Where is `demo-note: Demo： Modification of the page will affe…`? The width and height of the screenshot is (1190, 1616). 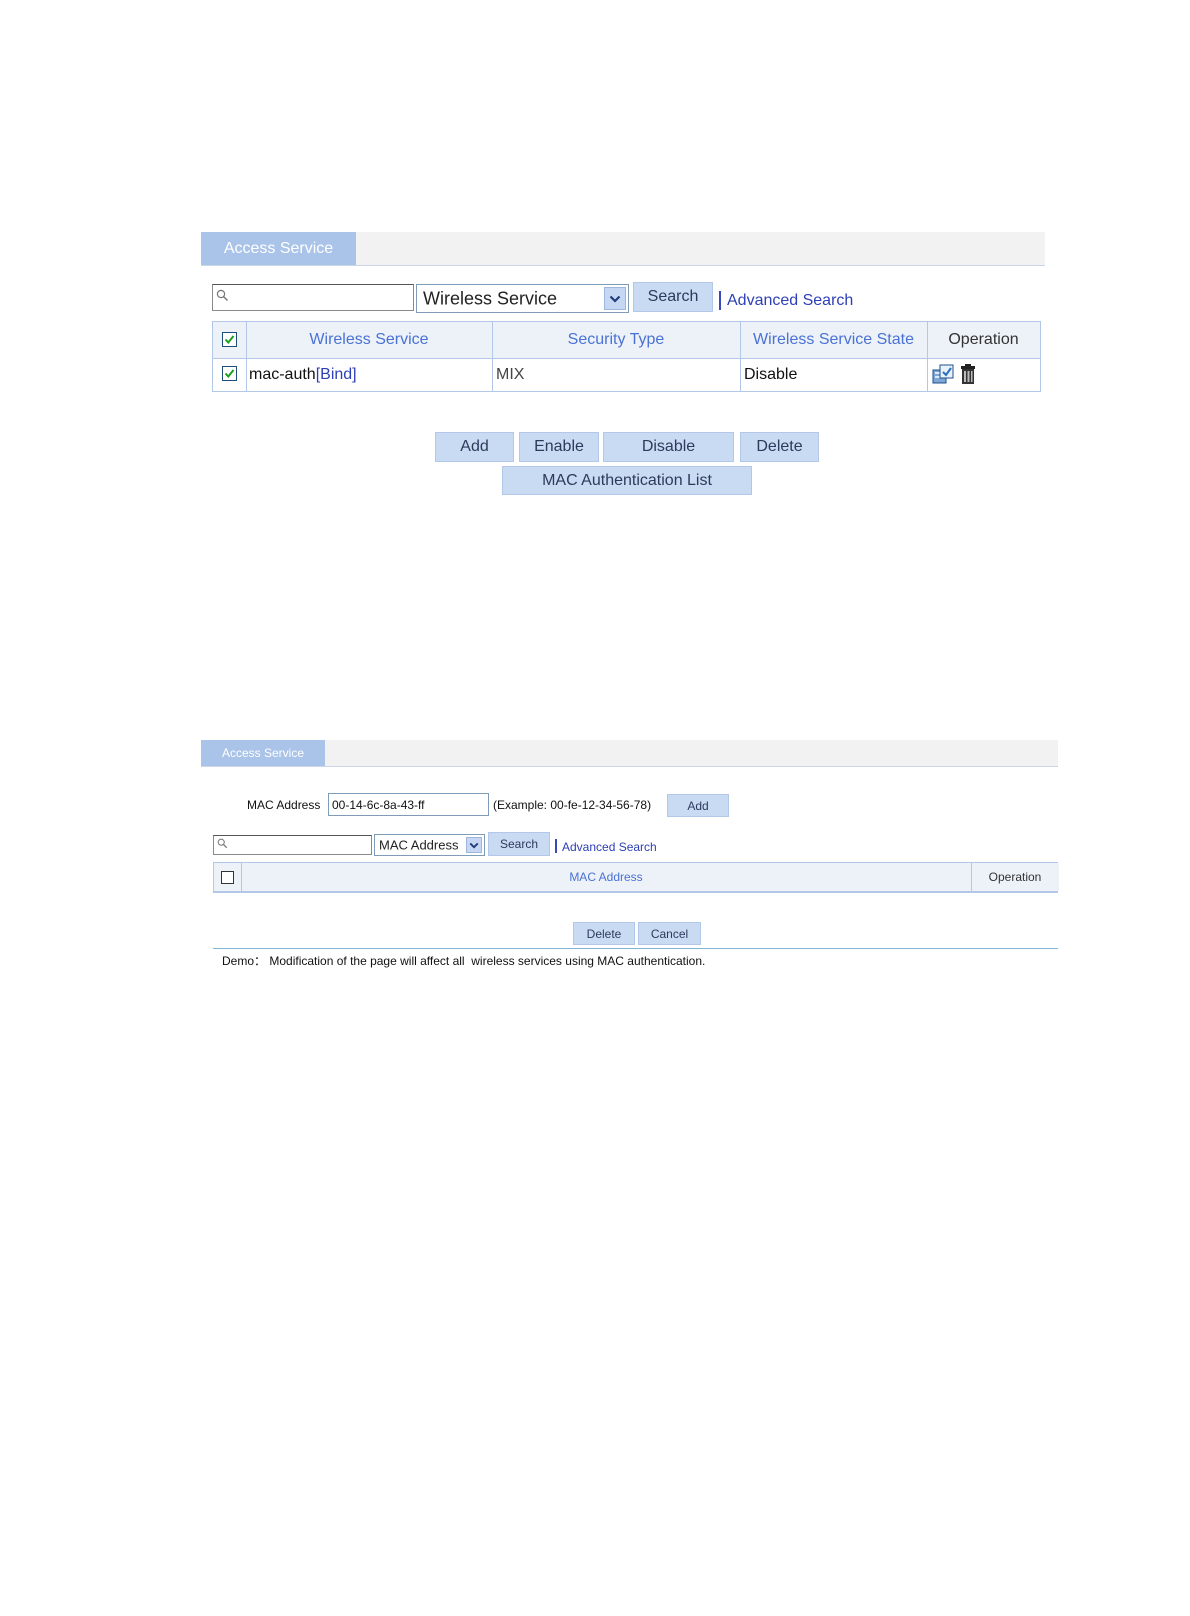 demo-note: Demo： Modification of the page will affe… is located at coordinates (463, 960).